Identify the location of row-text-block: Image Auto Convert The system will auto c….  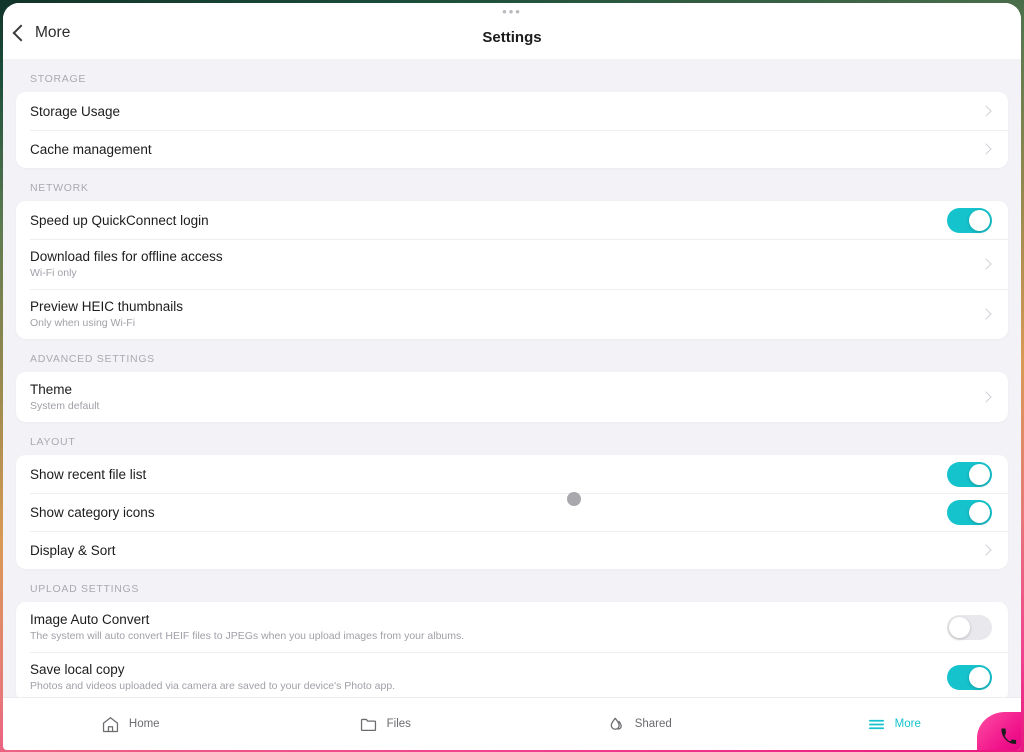
(488, 627).